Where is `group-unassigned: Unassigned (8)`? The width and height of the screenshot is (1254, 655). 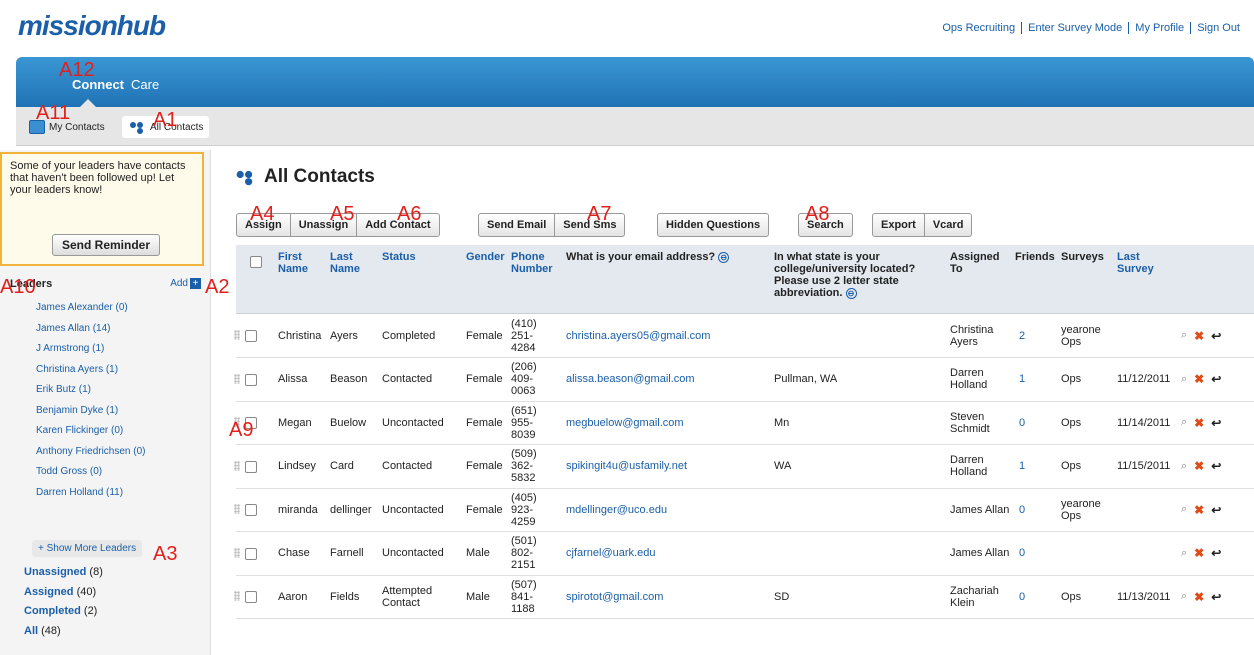
group-unassigned: Unassigned (8) is located at coordinates (63, 576).